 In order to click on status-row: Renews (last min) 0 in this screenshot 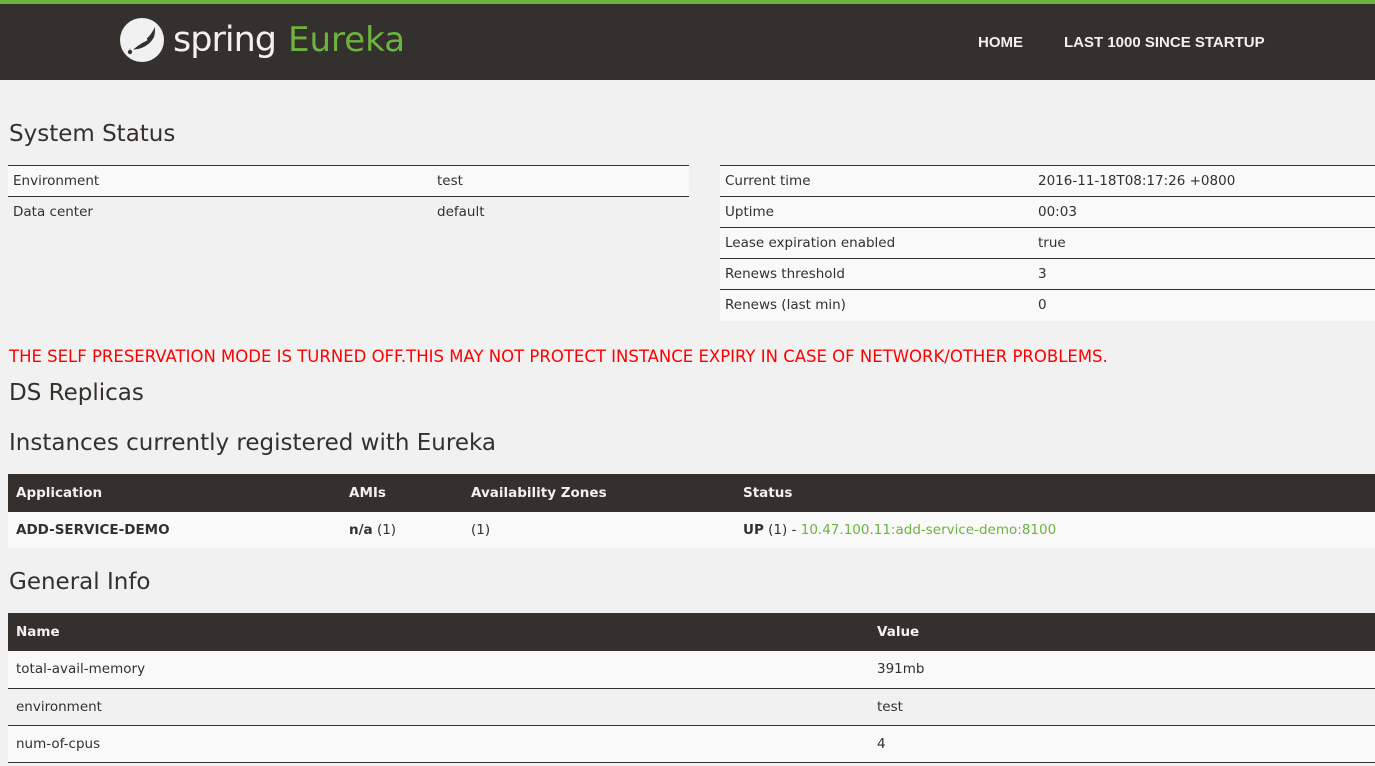, I will do `click(1047, 305)`.